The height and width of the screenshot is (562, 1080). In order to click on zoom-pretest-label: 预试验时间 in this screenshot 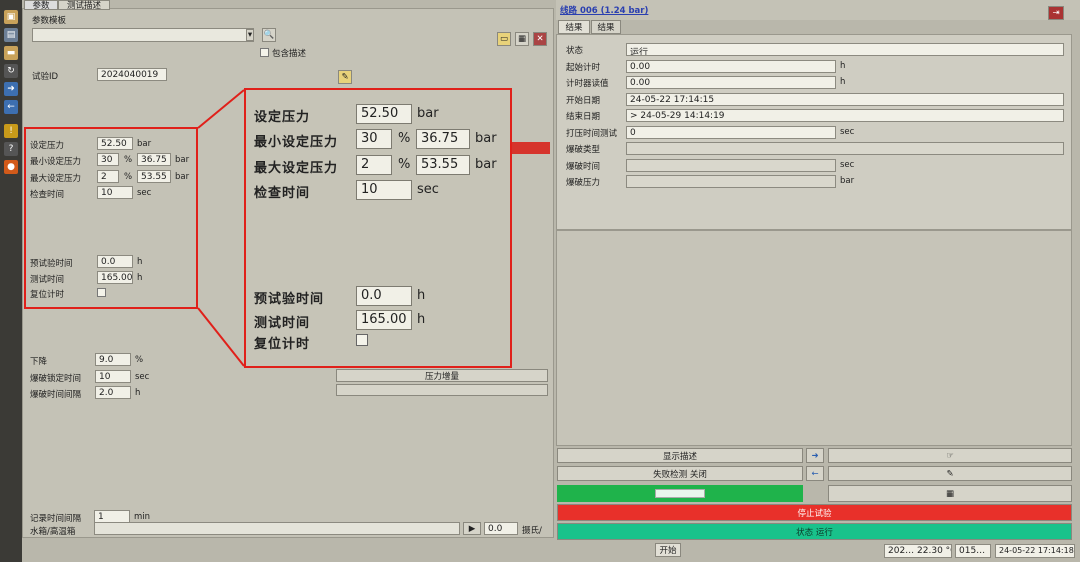, I will do `click(289, 299)`.